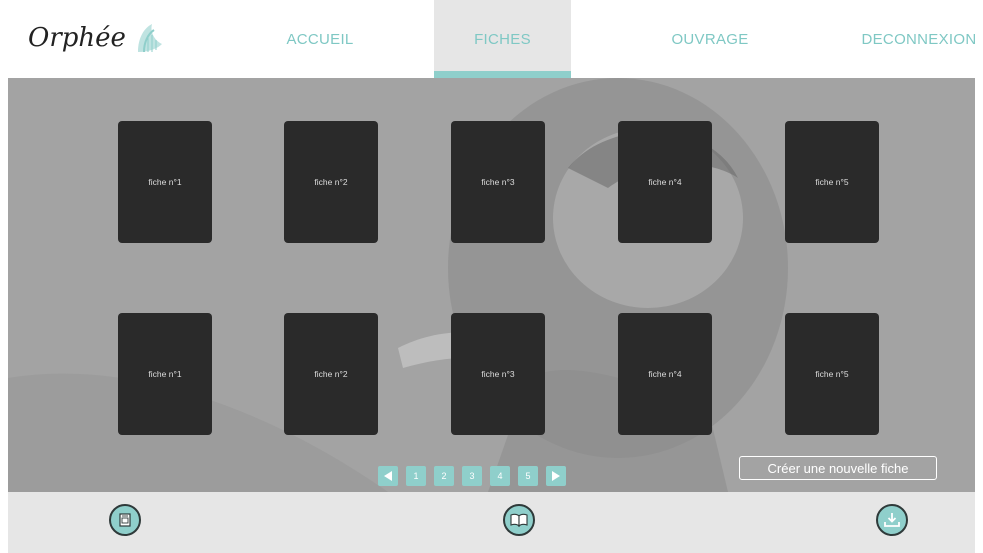 The width and height of the screenshot is (983, 553). Describe the element at coordinates (149, 38) in the screenshot. I see `harp-logo-icon` at that location.